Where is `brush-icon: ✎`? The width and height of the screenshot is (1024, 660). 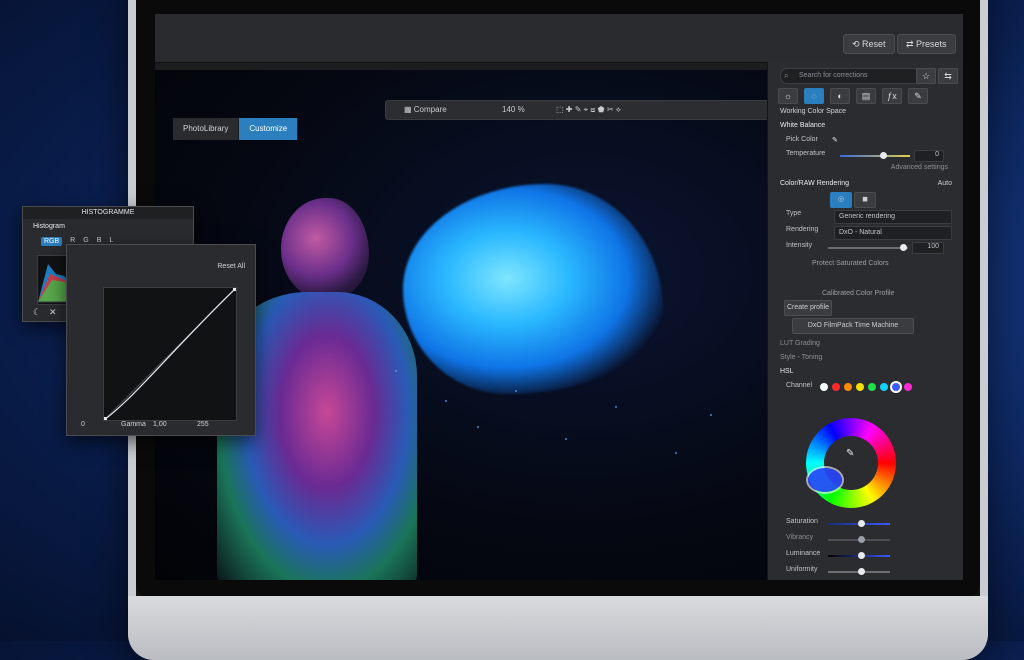
brush-icon: ✎ is located at coordinates (918, 96).